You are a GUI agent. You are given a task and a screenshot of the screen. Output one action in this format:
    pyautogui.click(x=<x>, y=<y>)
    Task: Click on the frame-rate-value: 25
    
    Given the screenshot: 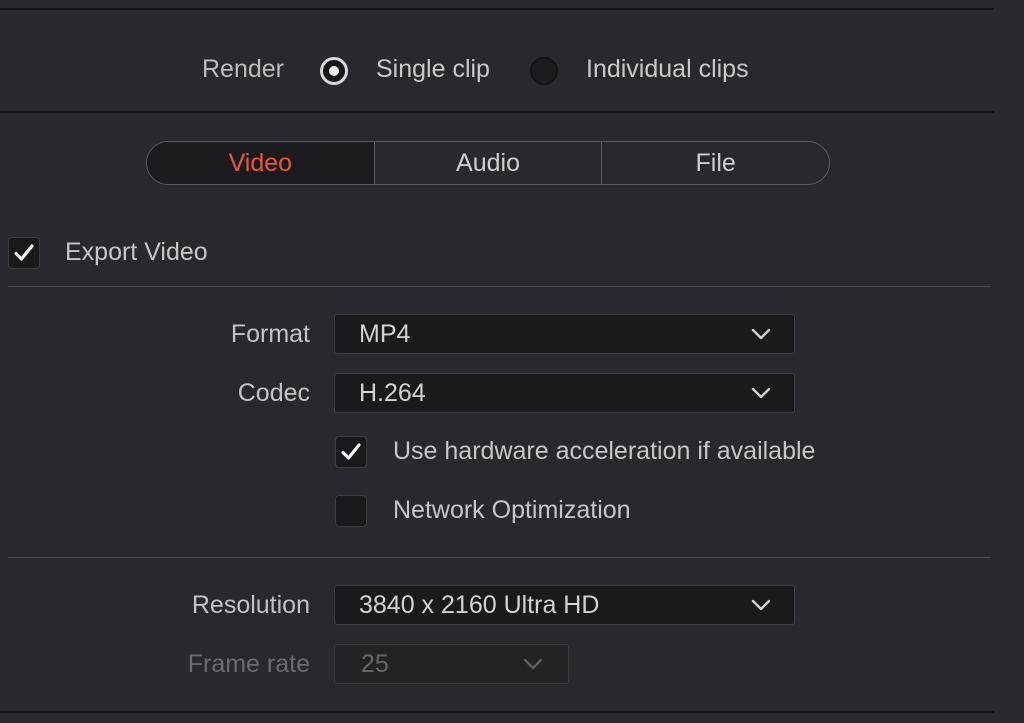 What is the action you would take?
    pyautogui.click(x=375, y=663)
    